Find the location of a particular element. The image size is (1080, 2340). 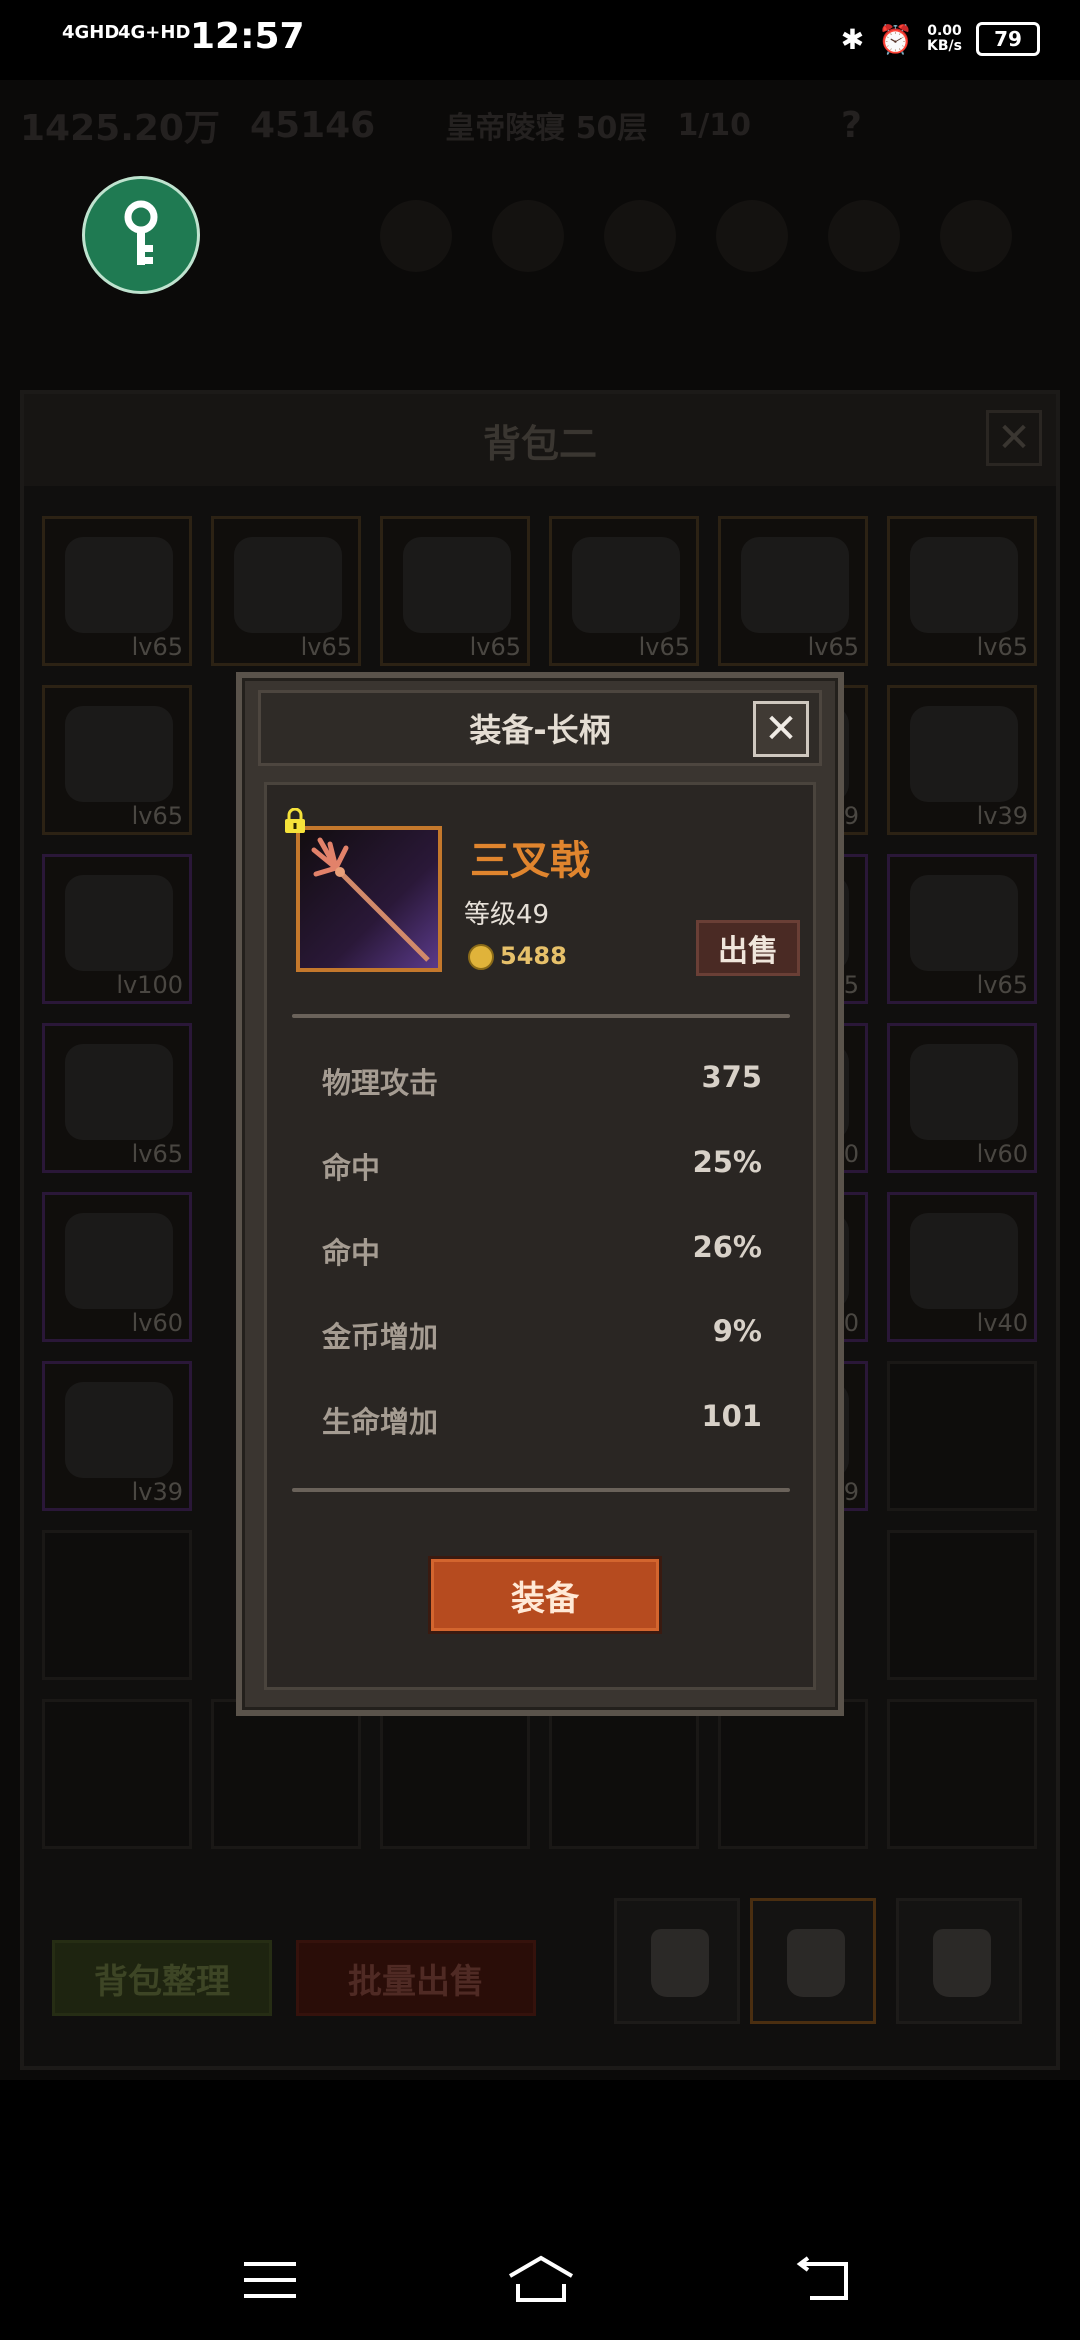

stat-row: 物理攻击 375 is located at coordinates (542, 1080).